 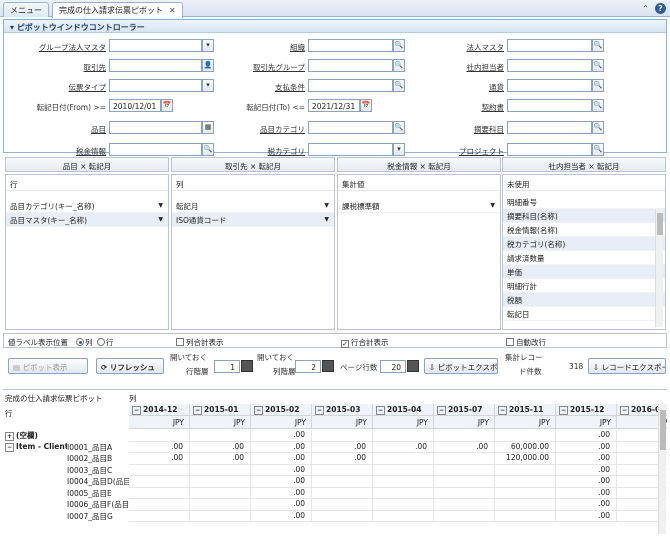 I want to click on pivot-export-button: ⇩ ピボットエクスポ, so click(x=461, y=366).